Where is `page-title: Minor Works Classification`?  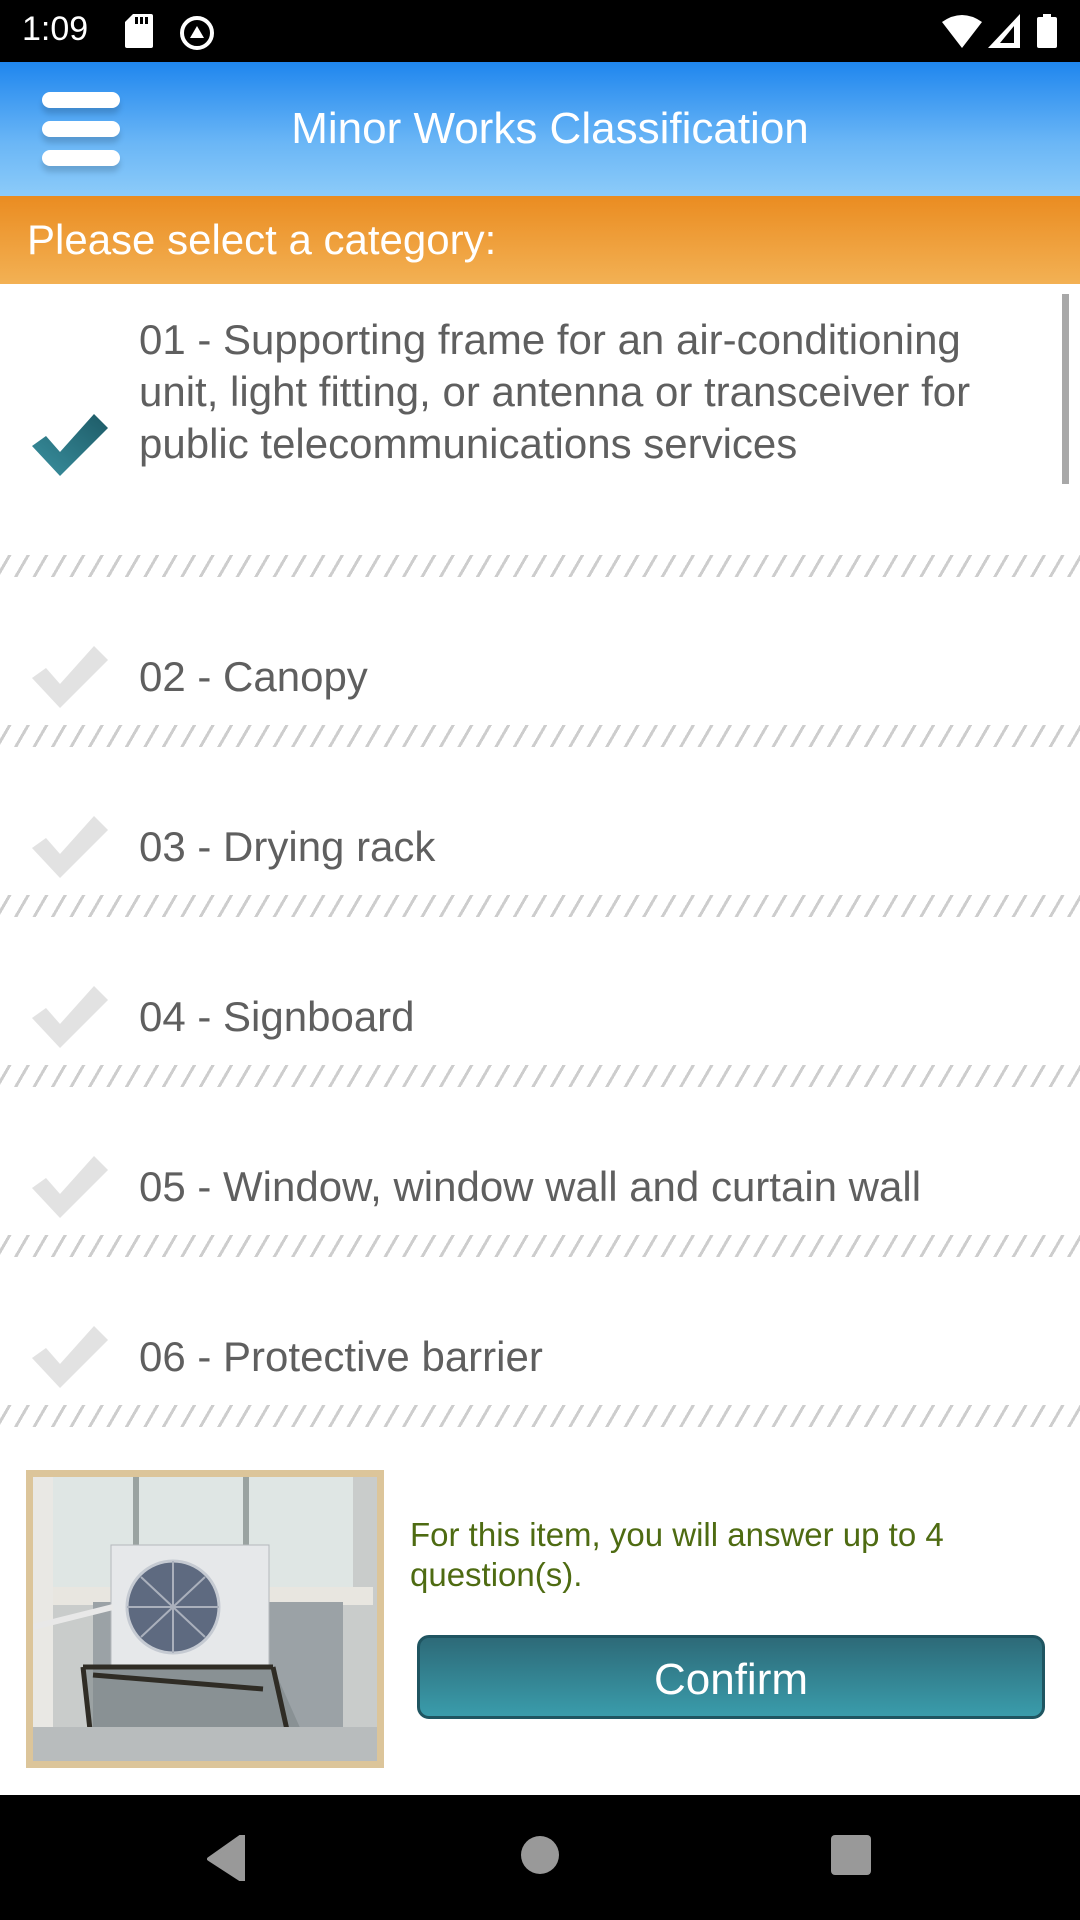
page-title: Minor Works Classification is located at coordinates (550, 128).